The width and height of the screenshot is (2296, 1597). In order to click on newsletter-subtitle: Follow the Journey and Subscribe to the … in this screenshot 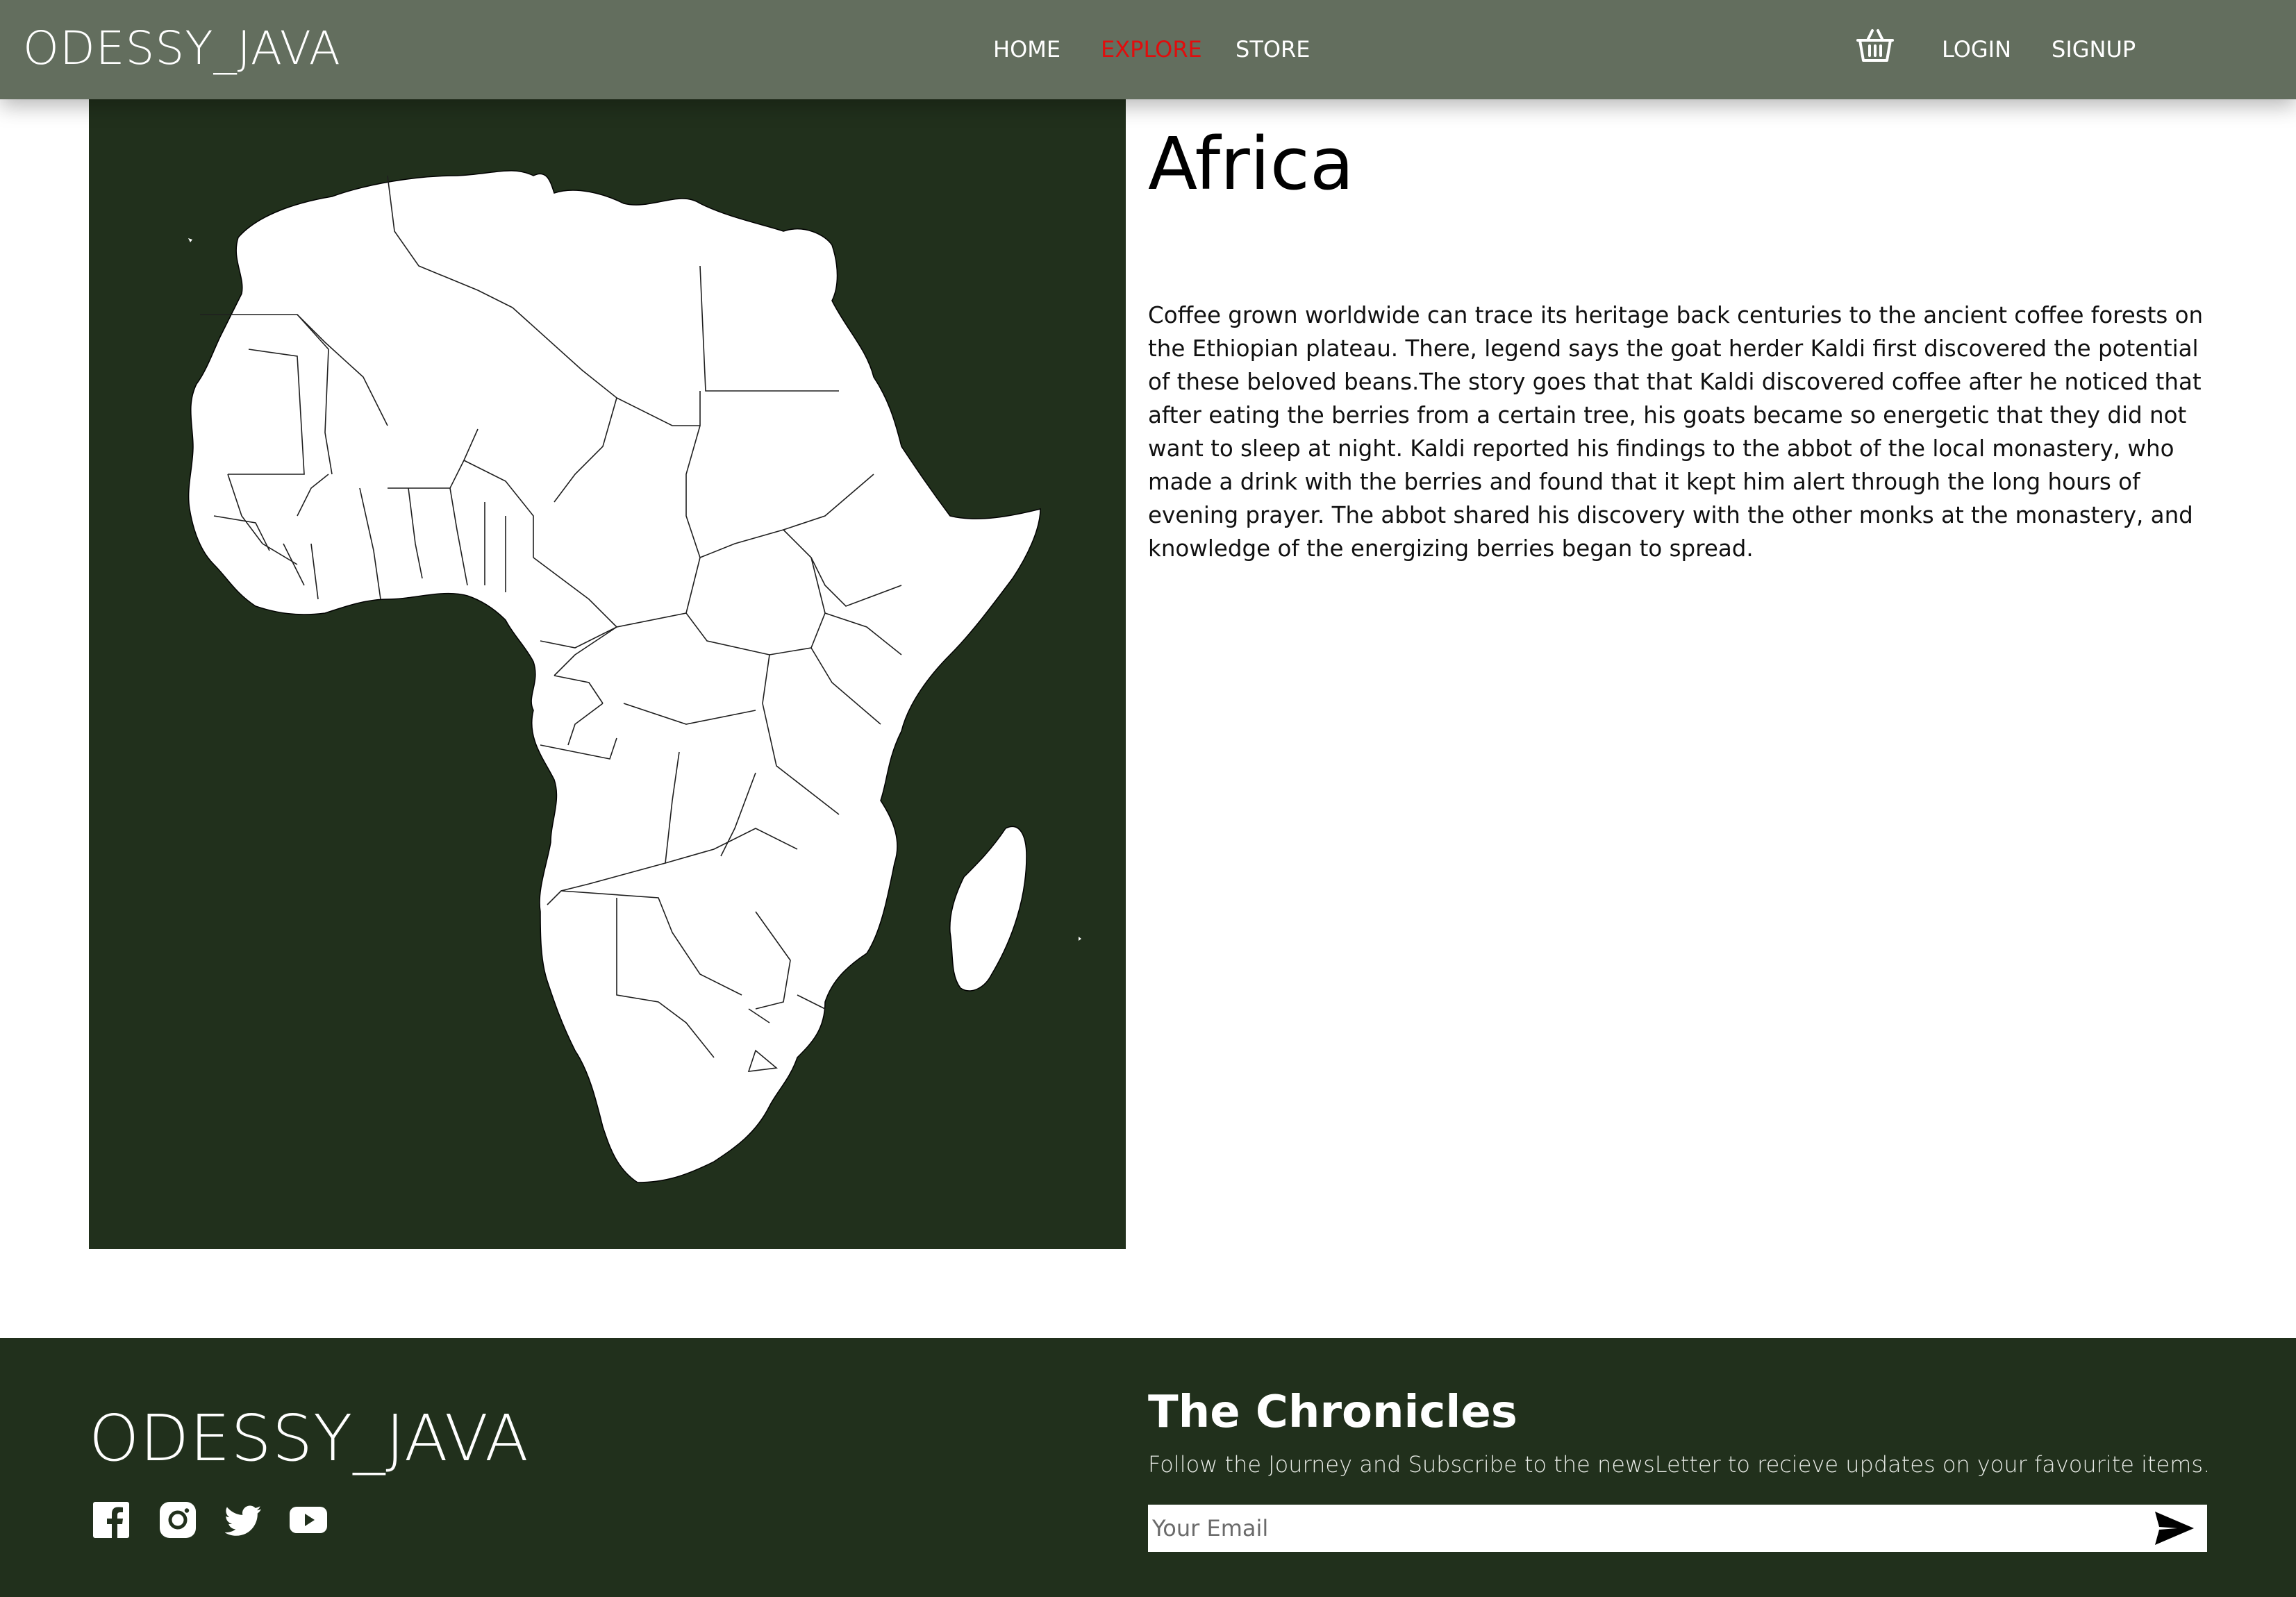, I will do `click(1680, 1465)`.